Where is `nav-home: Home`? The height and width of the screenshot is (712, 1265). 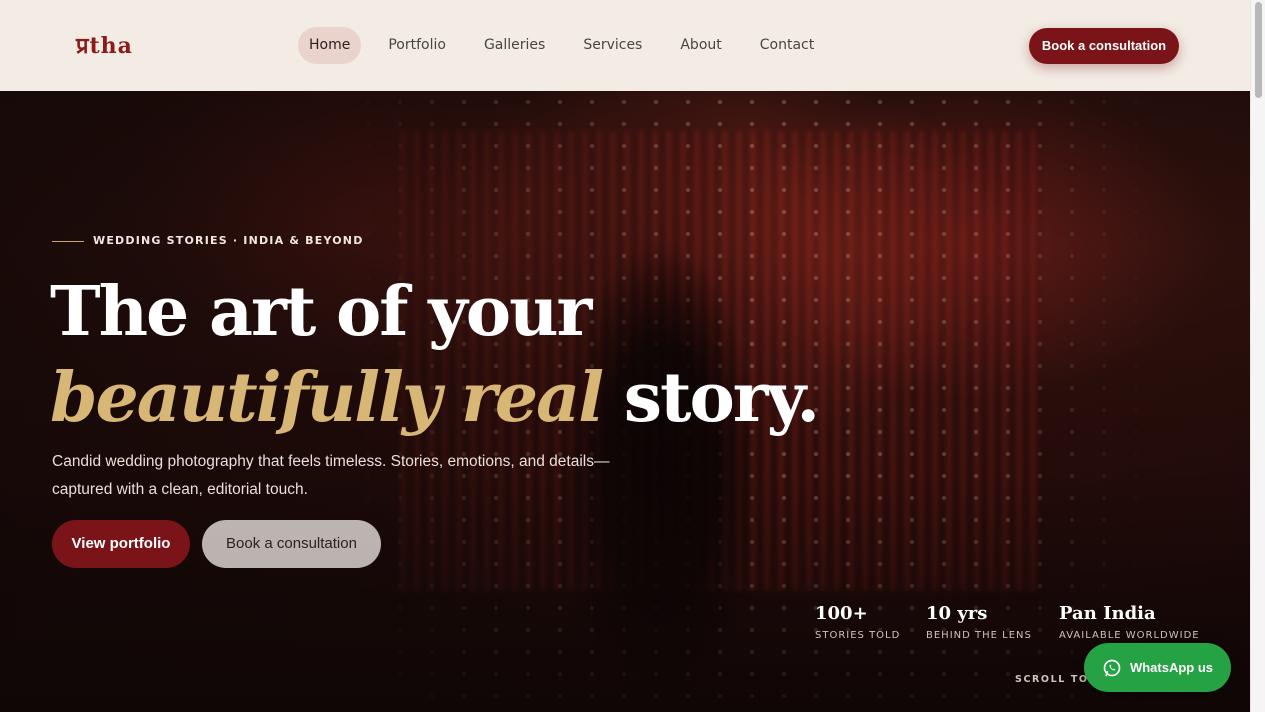 nav-home: Home is located at coordinates (330, 45).